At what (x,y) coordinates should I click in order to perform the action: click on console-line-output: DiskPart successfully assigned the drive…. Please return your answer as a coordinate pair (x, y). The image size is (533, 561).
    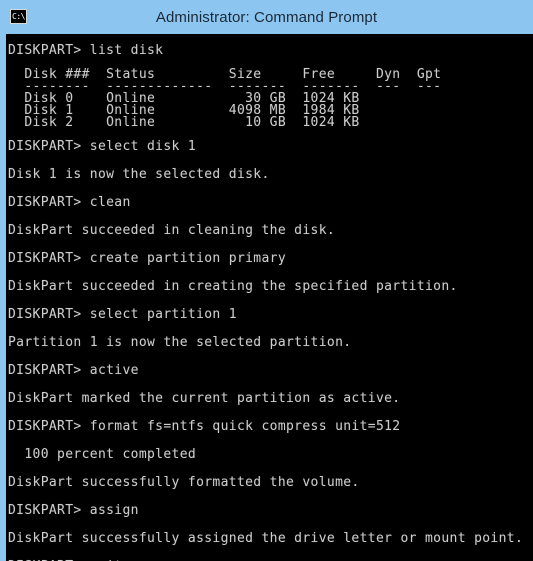
    Looking at the image, I should click on (266, 538).